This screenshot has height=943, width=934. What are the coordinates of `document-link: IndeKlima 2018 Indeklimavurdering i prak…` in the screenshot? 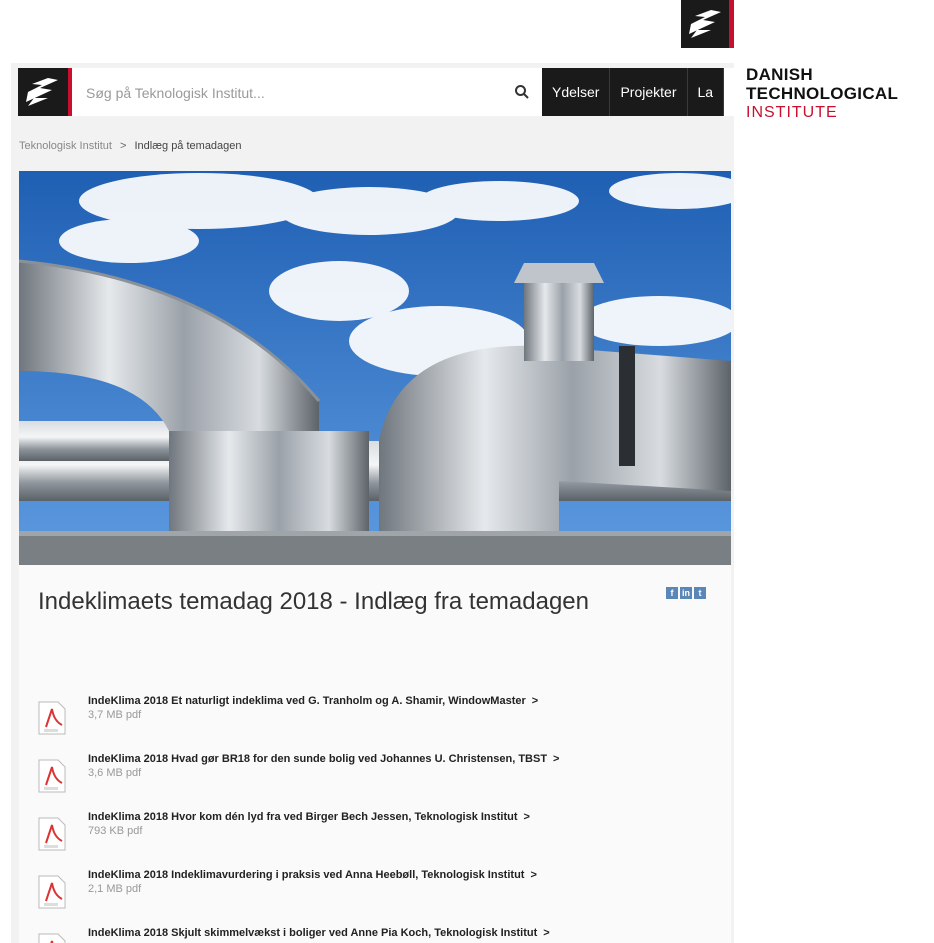 It's located at (306, 875).